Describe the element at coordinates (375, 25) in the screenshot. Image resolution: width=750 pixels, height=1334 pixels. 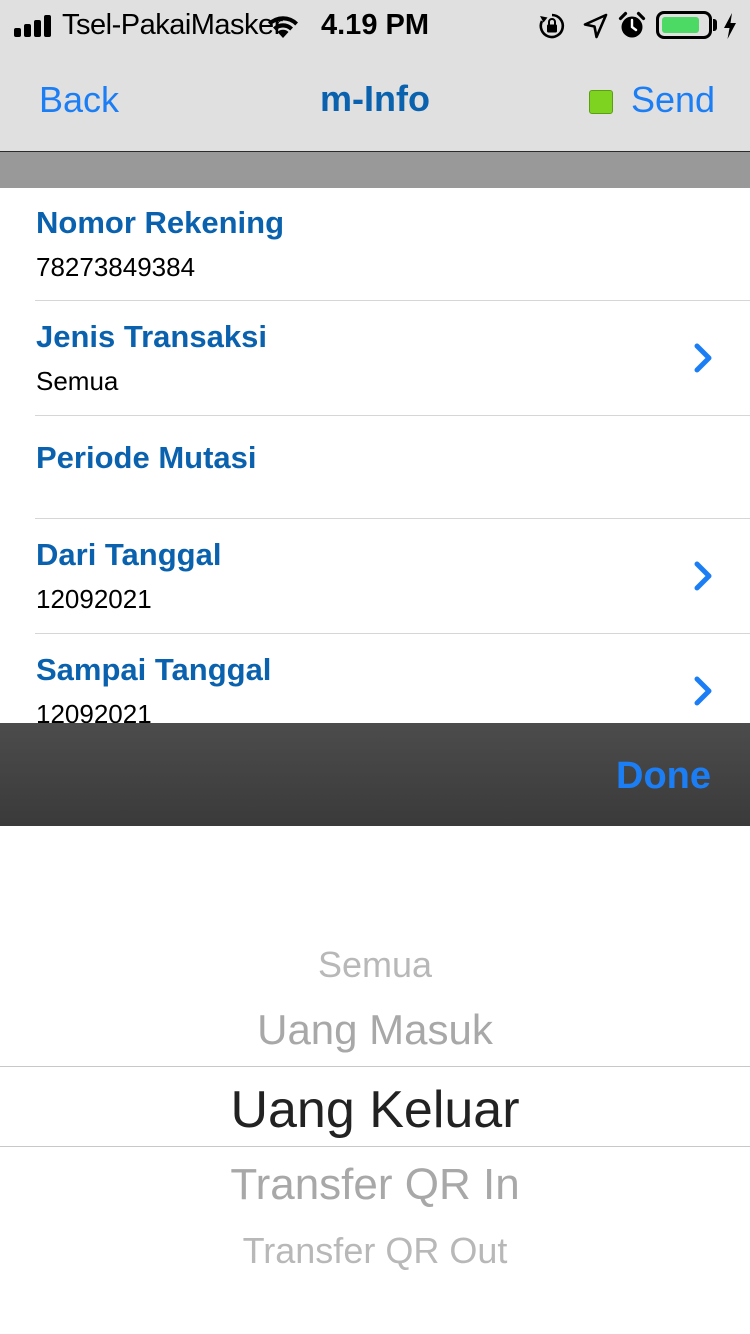
I see `status-bar: Tsel-PakaiMasker 4.19 PM` at that location.